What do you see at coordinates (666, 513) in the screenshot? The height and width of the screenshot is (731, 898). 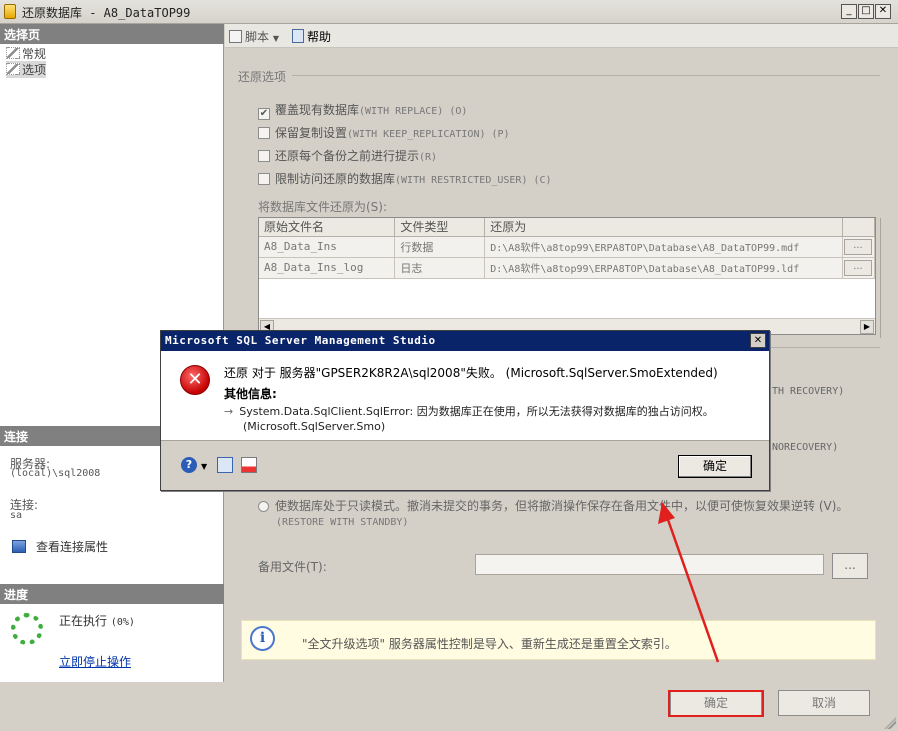 I see `arrow-head` at bounding box center [666, 513].